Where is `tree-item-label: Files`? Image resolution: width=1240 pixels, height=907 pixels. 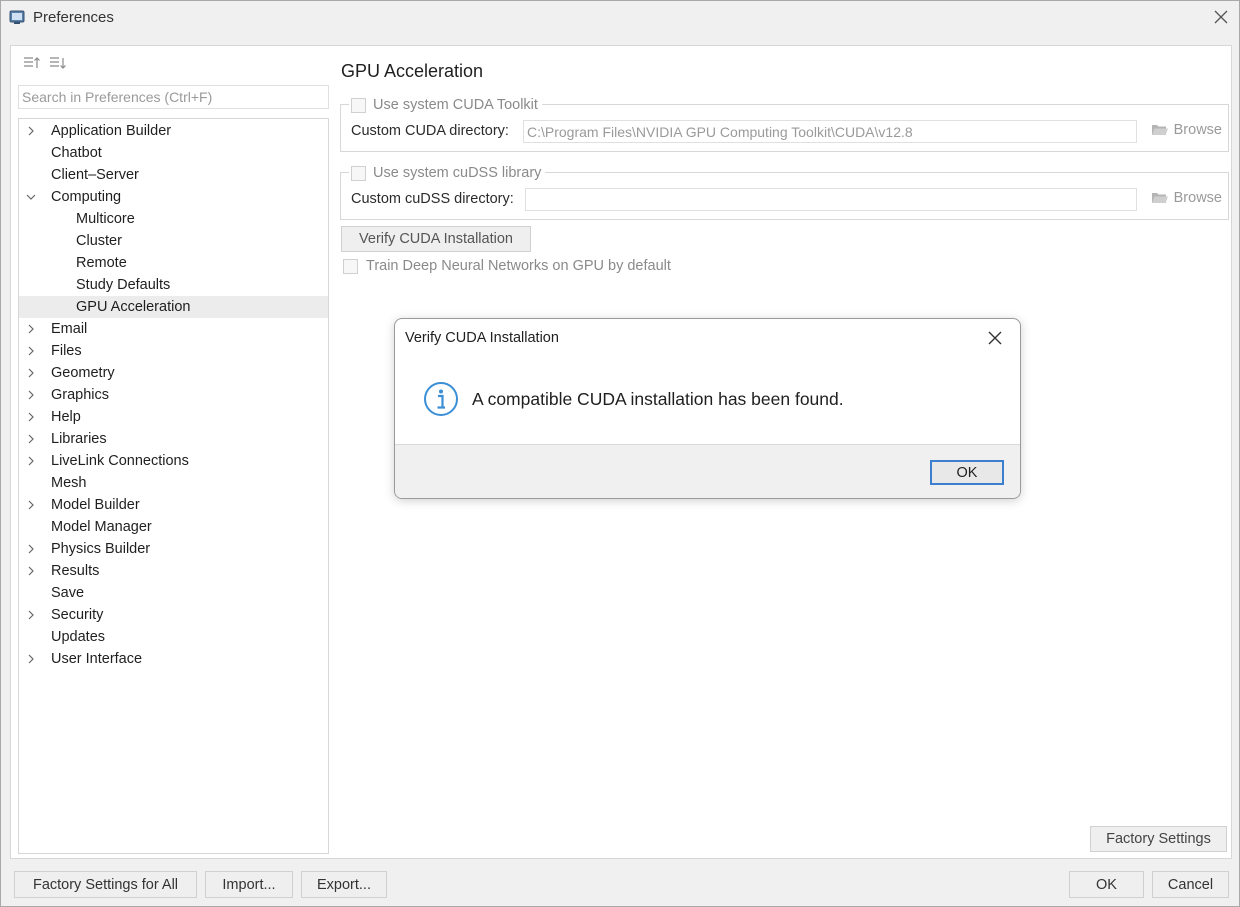 tree-item-label: Files is located at coordinates (66, 351).